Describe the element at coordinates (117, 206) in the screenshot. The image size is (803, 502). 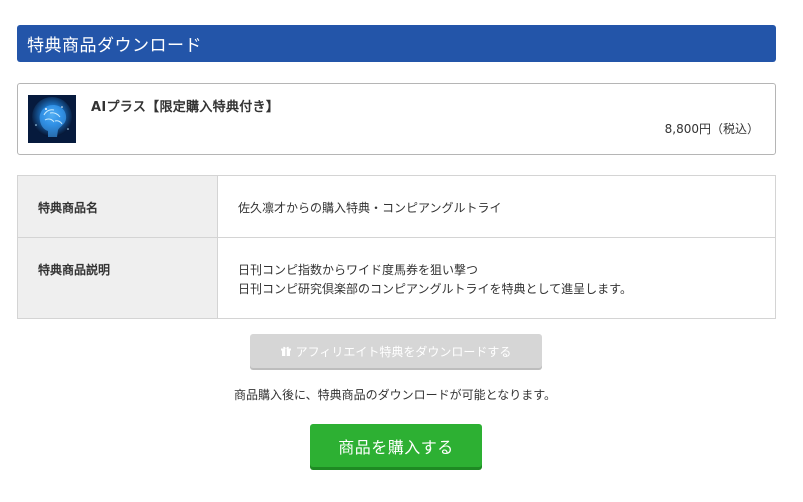
I see `table-row-label: 特典商品名` at that location.